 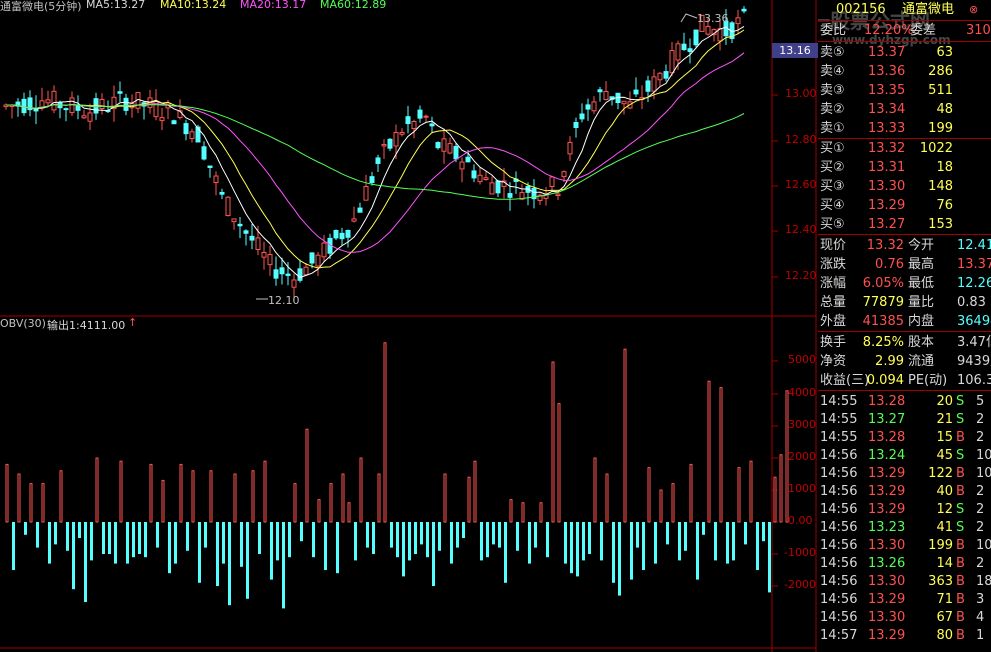 What do you see at coordinates (883, 283) in the screenshot?
I see `stat-value: 6.05%` at bounding box center [883, 283].